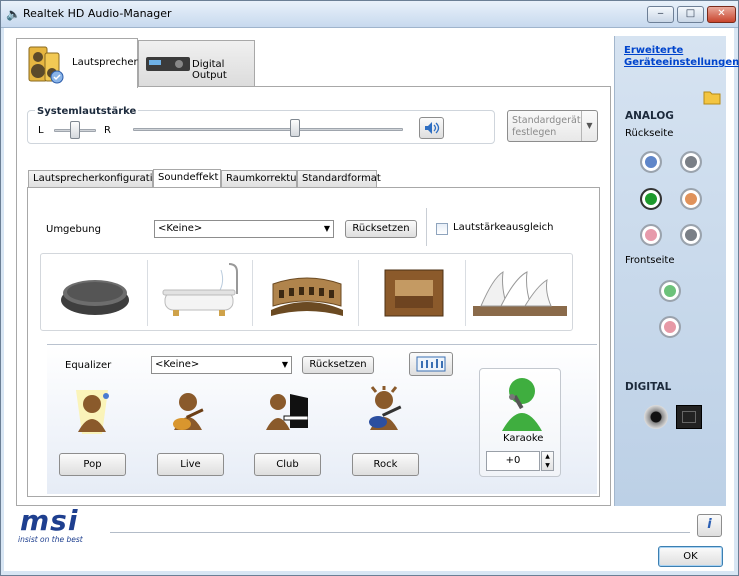 The height and width of the screenshot is (576, 739). What do you see at coordinates (13, 14) in the screenshot?
I see `speaker-app-icon: 🔈` at bounding box center [13, 14].